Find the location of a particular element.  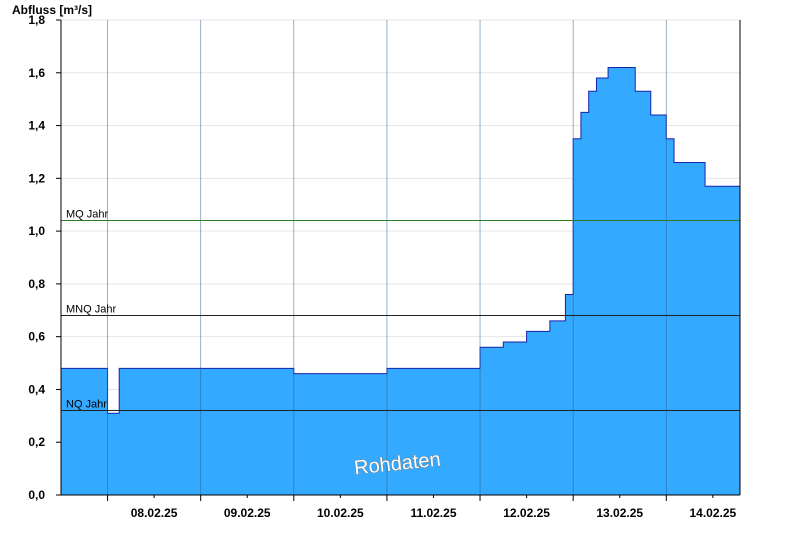

reference-line-label: MQ Jahr is located at coordinates (87, 215).